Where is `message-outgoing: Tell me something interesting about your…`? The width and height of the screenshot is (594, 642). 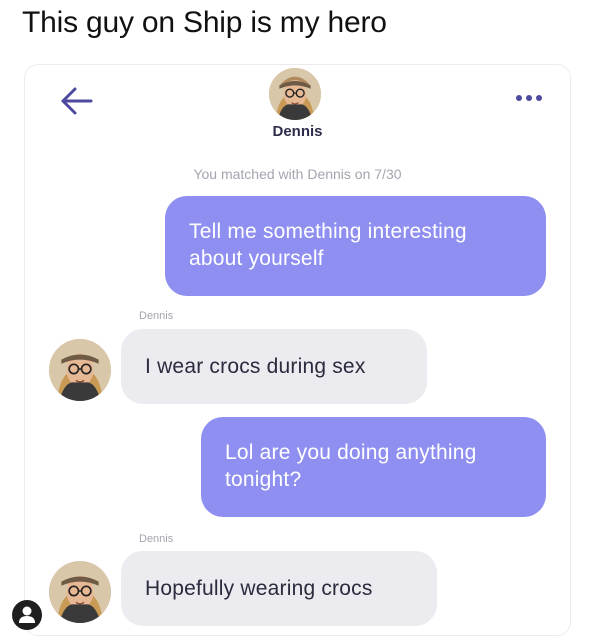
message-outgoing: Tell me something interesting about your… is located at coordinates (355, 246).